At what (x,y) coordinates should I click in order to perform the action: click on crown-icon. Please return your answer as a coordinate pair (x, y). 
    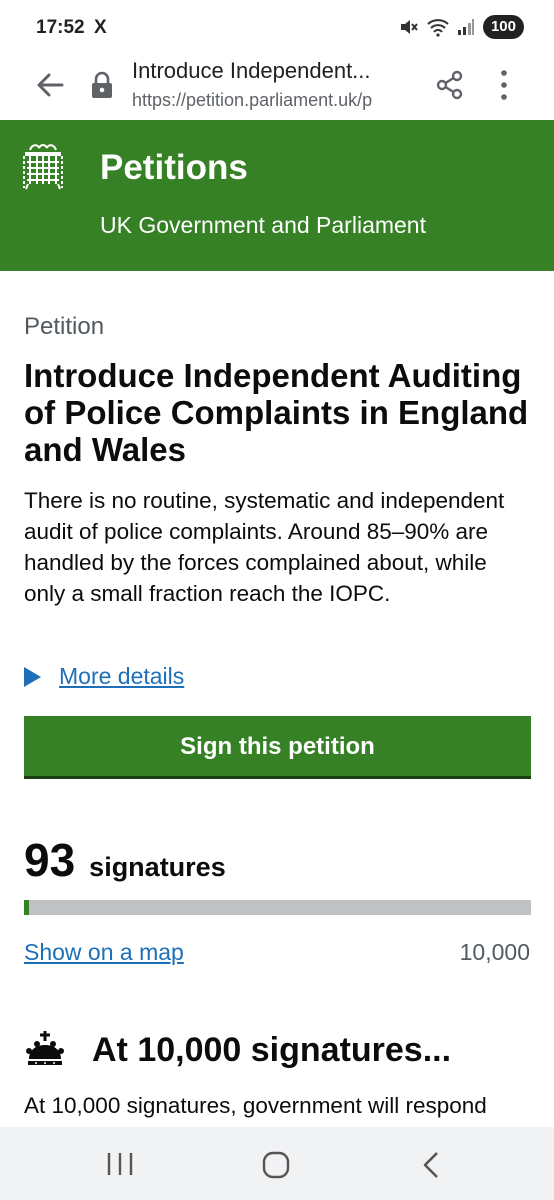
    Looking at the image, I should click on (45, 1048).